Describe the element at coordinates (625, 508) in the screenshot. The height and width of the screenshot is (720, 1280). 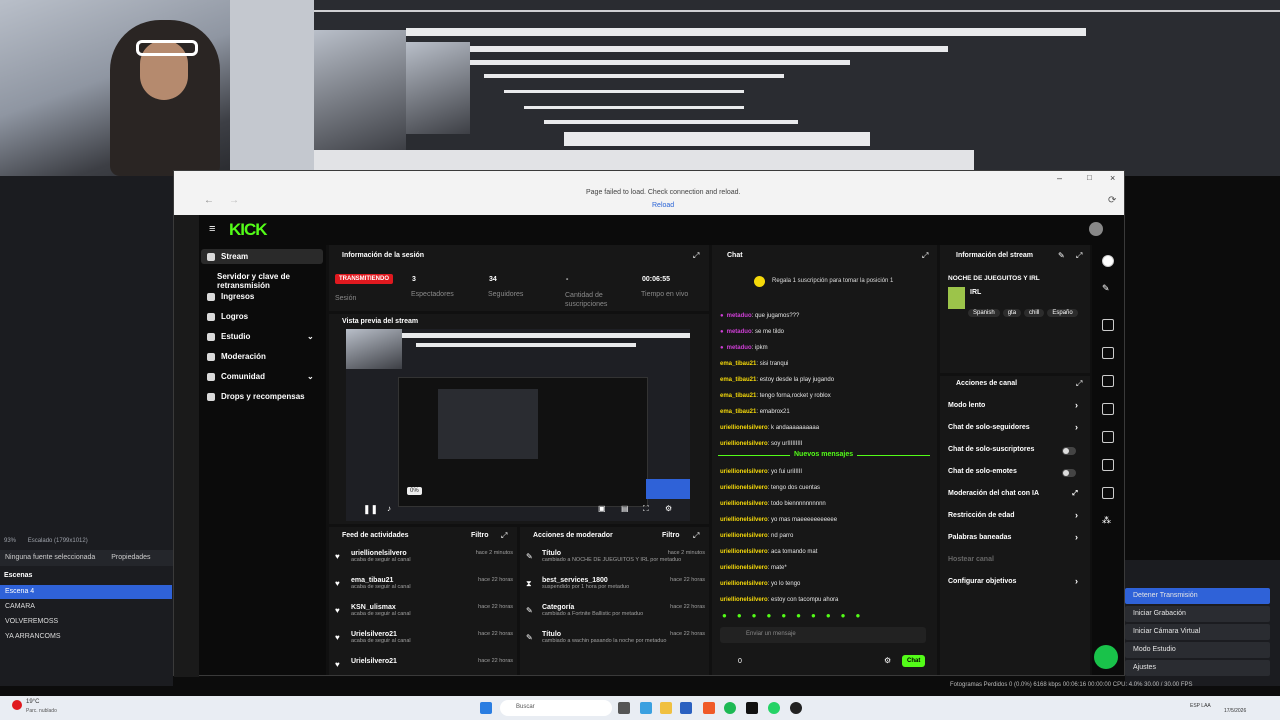
I see `clip-icon: ▤` at that location.